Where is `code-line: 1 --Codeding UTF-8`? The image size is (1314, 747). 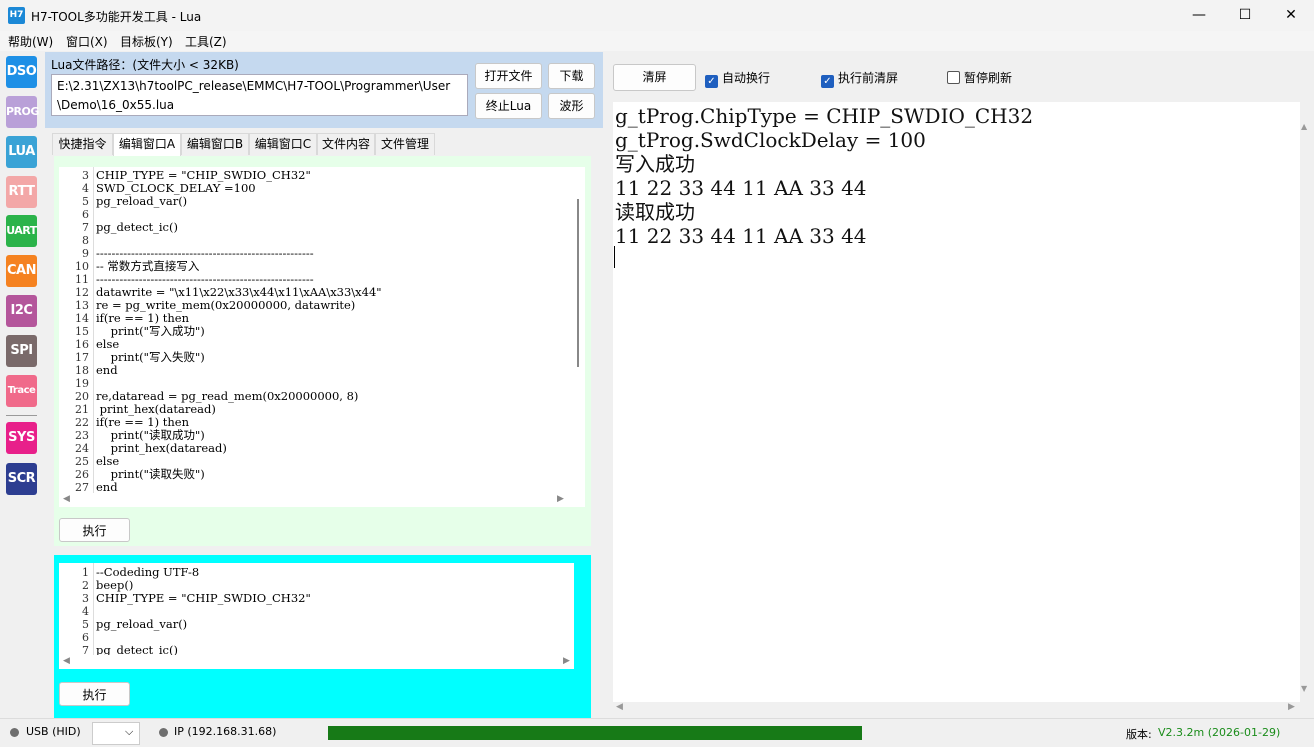
code-line: 1 --Codeding UTF-8 is located at coordinates (299, 573).